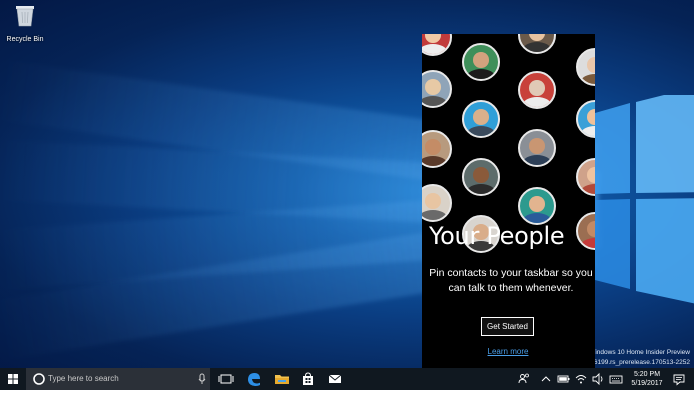  Describe the element at coordinates (647, 379) in the screenshot. I see `clock: 5:20 PM 5/19/2017` at that location.